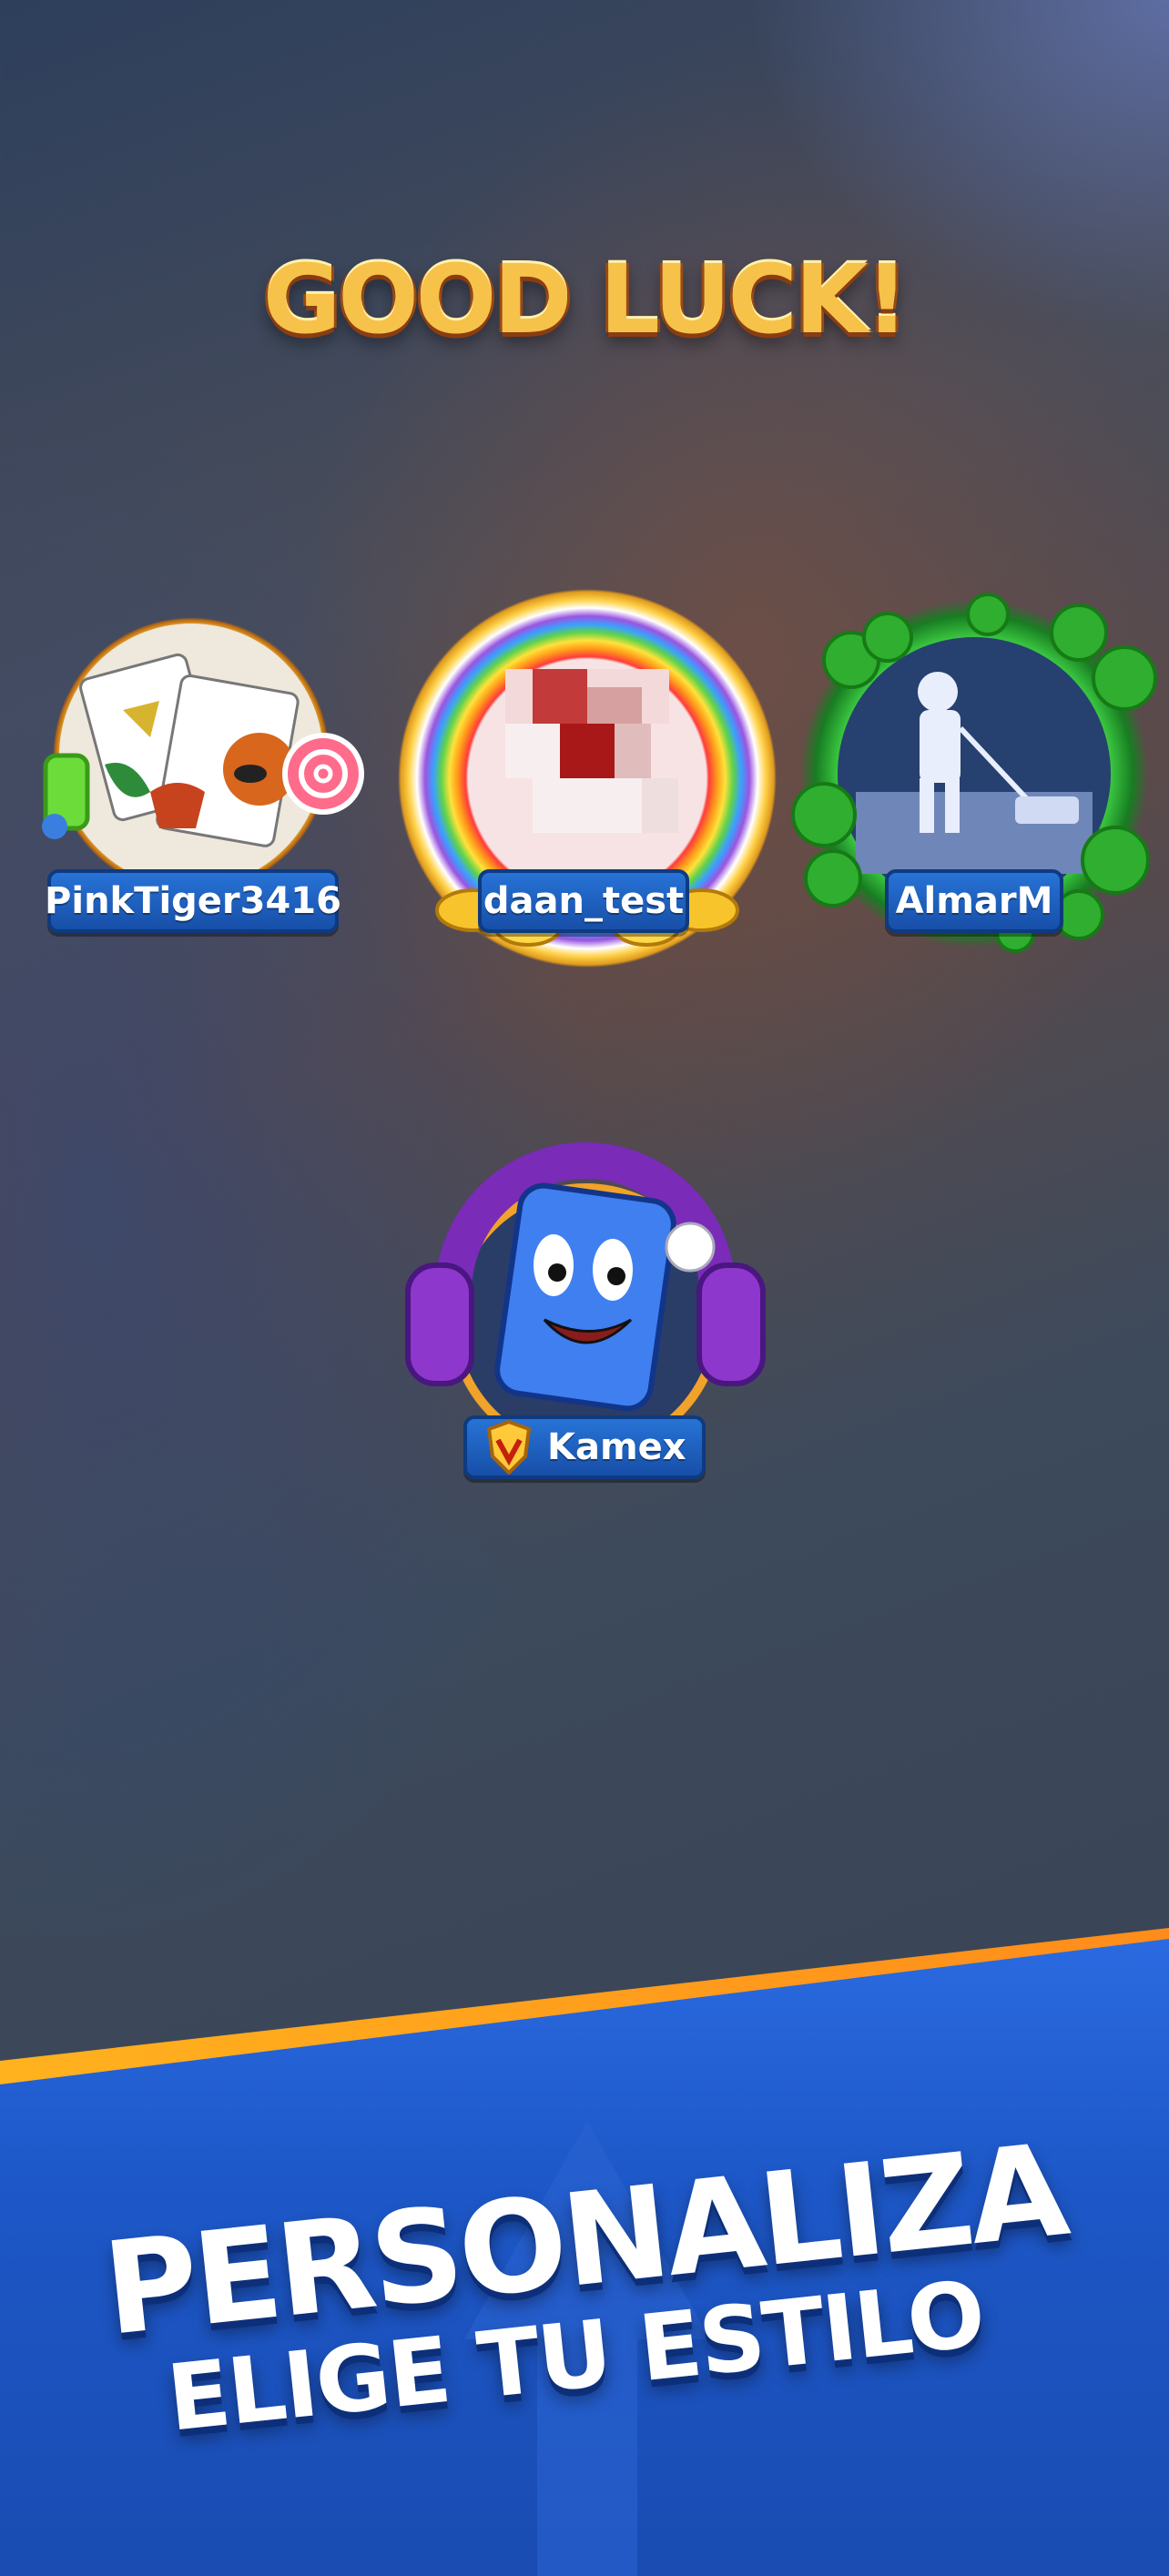 The height and width of the screenshot is (2576, 1169). Describe the element at coordinates (974, 901) in the screenshot. I see `player-name-tag: AlmarM` at that location.